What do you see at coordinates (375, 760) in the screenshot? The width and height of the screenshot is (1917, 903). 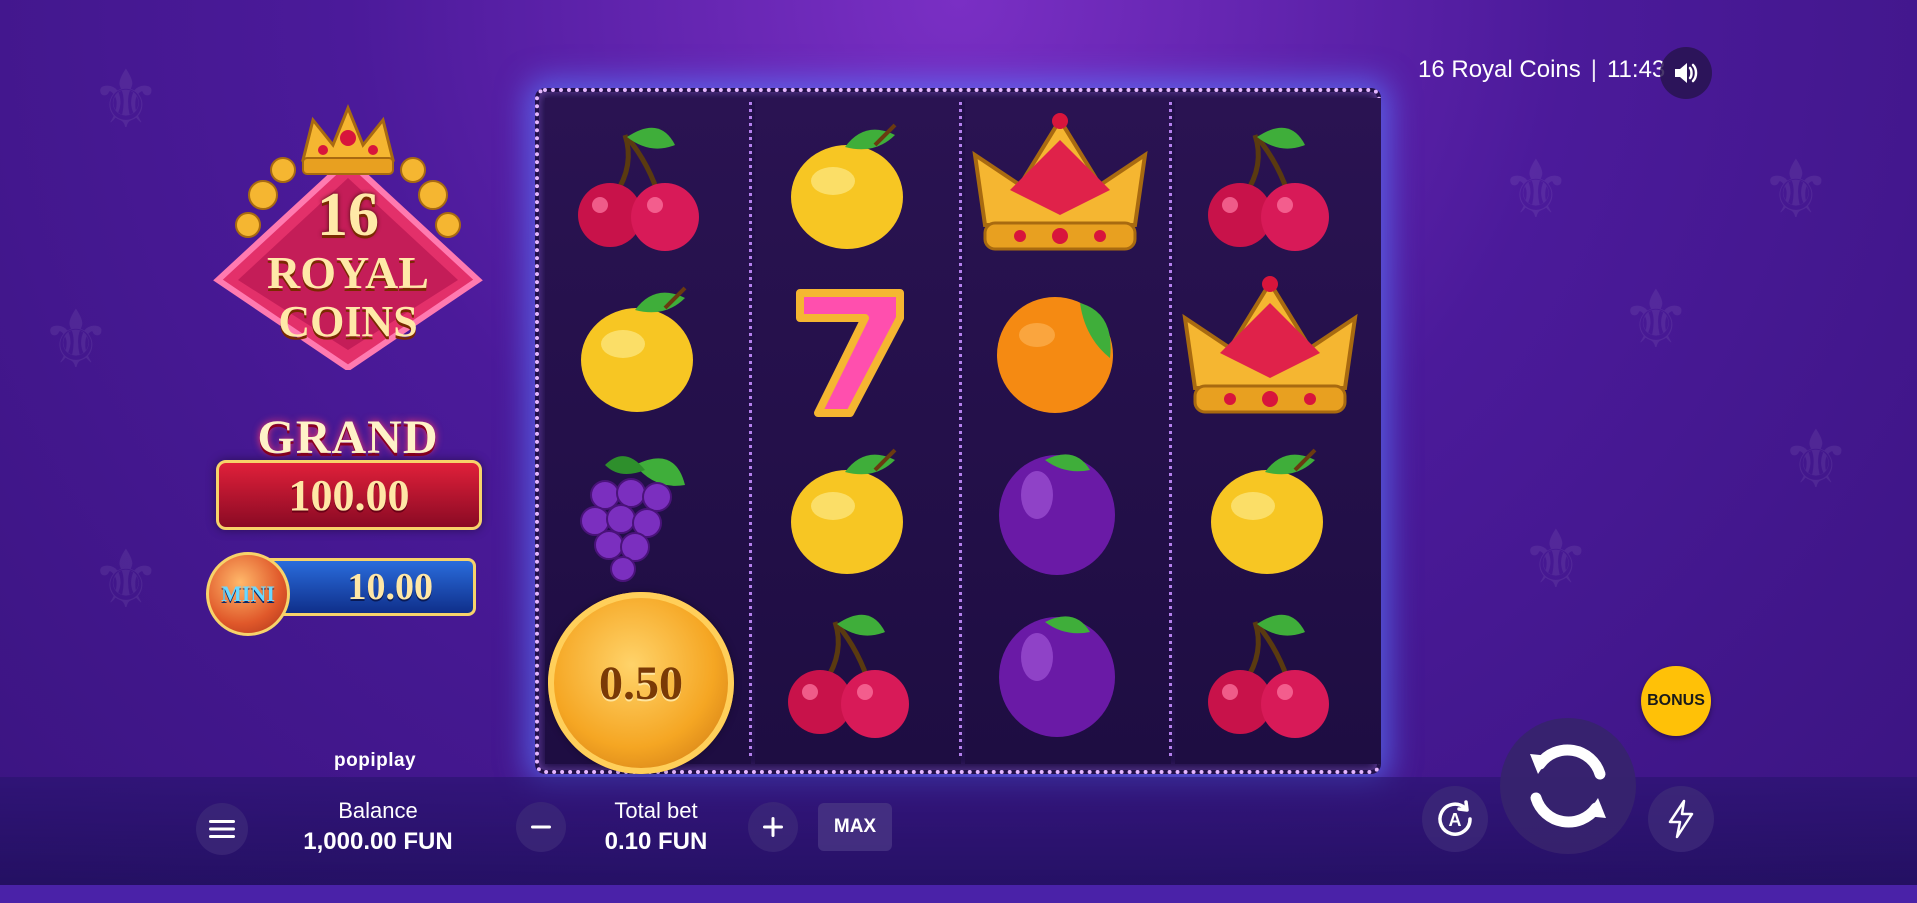 I see `provider-logo: popiplay` at bounding box center [375, 760].